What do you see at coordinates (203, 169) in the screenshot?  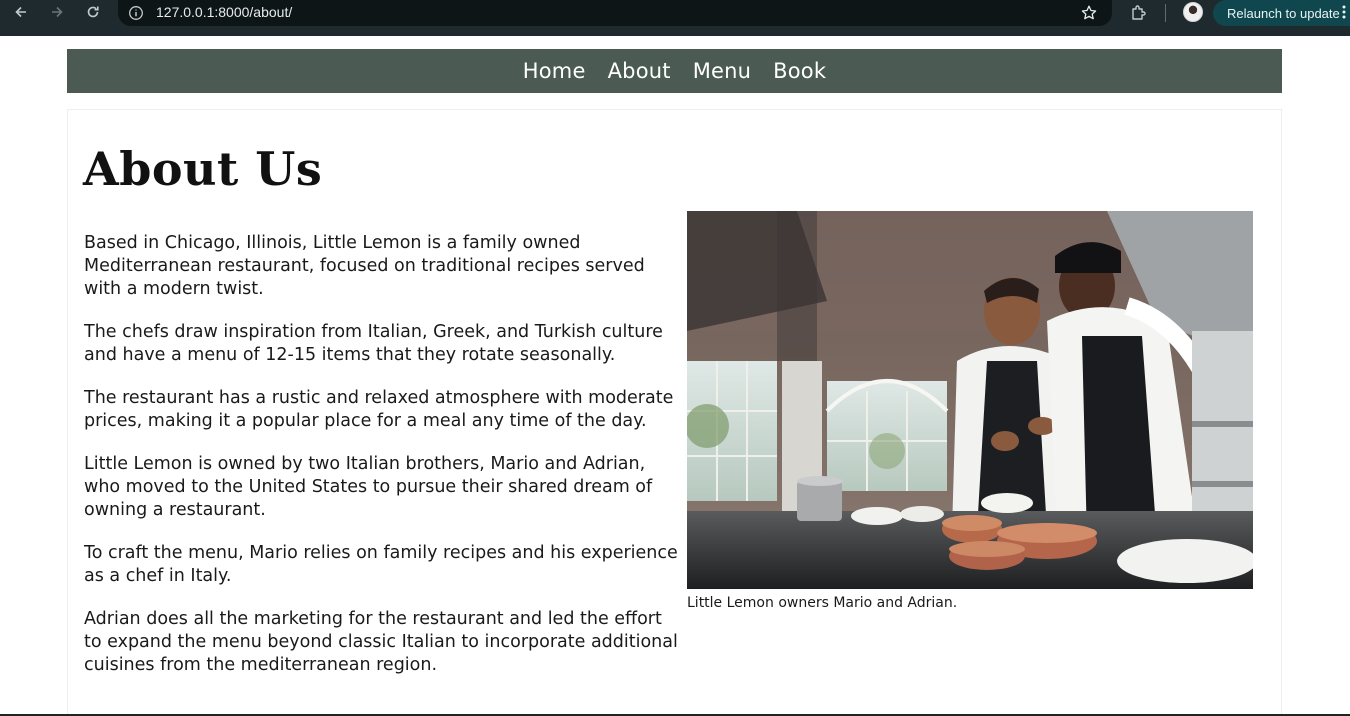 I see `page-title: About Us` at bounding box center [203, 169].